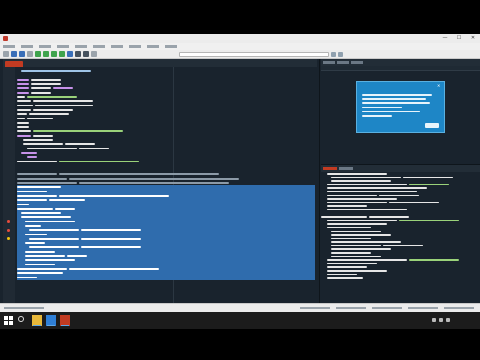 This screenshot has width=480, height=360. What do you see at coordinates (439, 86) in the screenshot?
I see `popup-close-icon: ✕` at bounding box center [439, 86].